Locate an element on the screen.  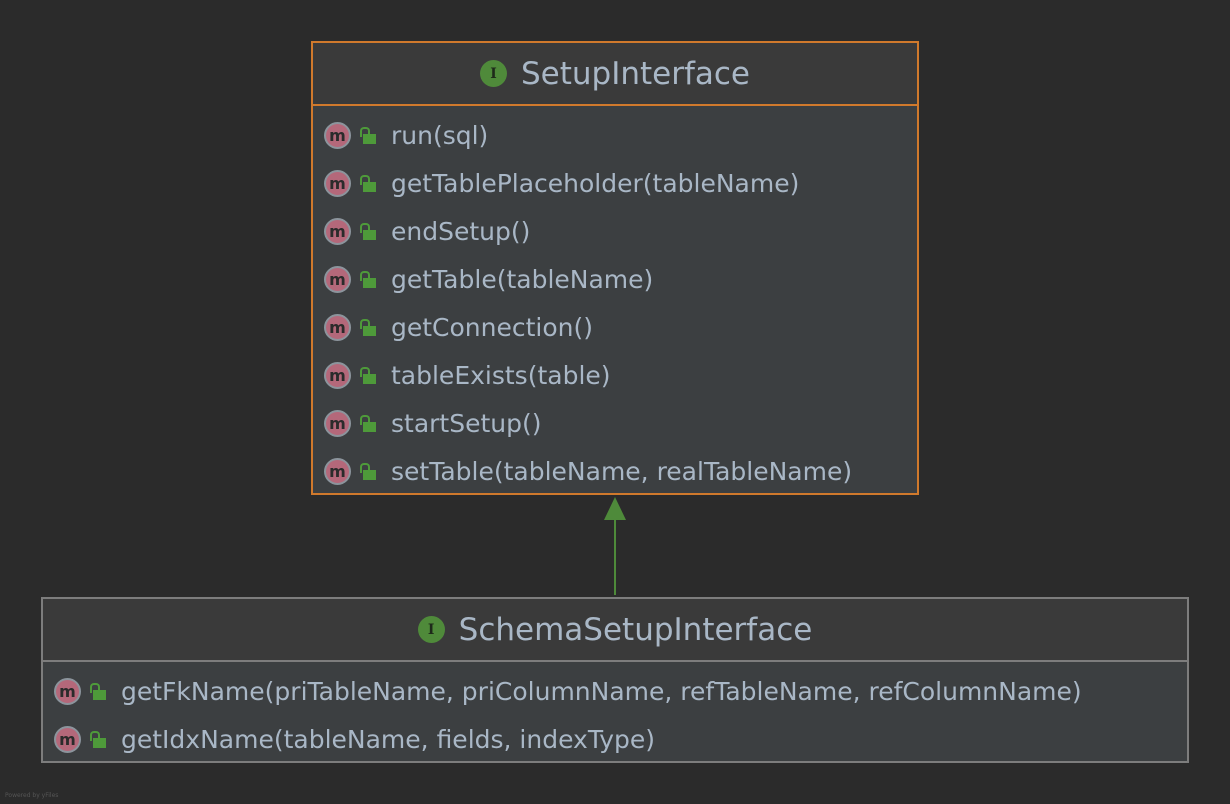
node-header: I SchemaSetupInterface is located at coordinates (615, 630).